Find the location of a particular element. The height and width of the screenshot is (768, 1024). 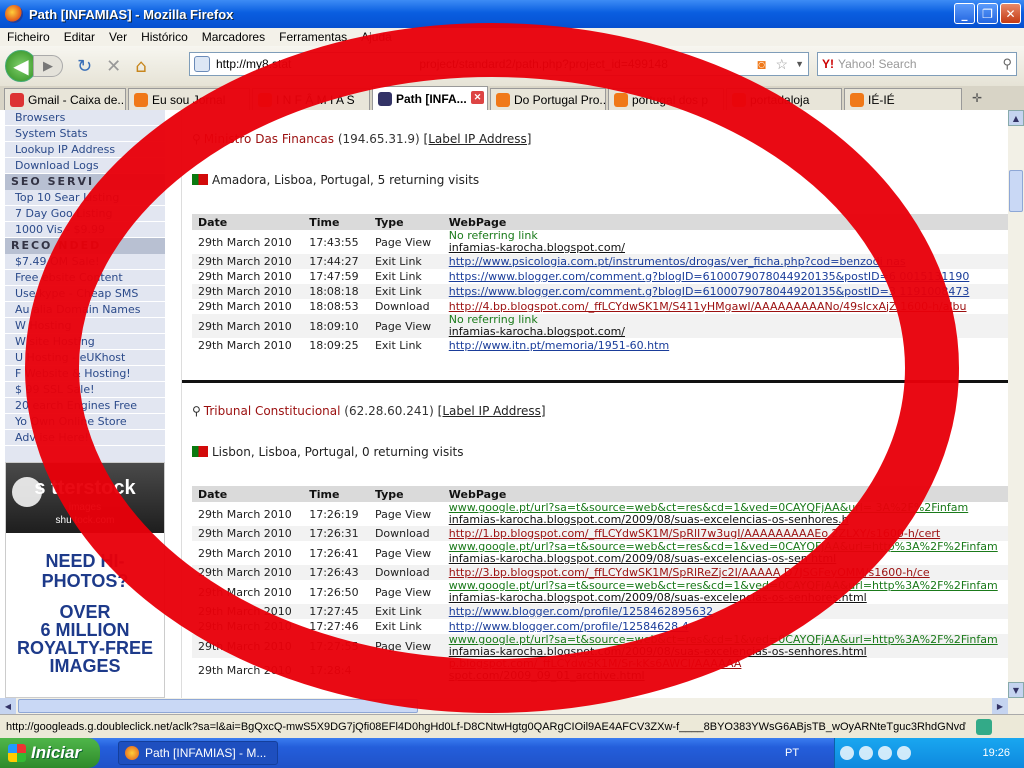

horizontal-scroll-thumb is located at coordinates (218, 706).